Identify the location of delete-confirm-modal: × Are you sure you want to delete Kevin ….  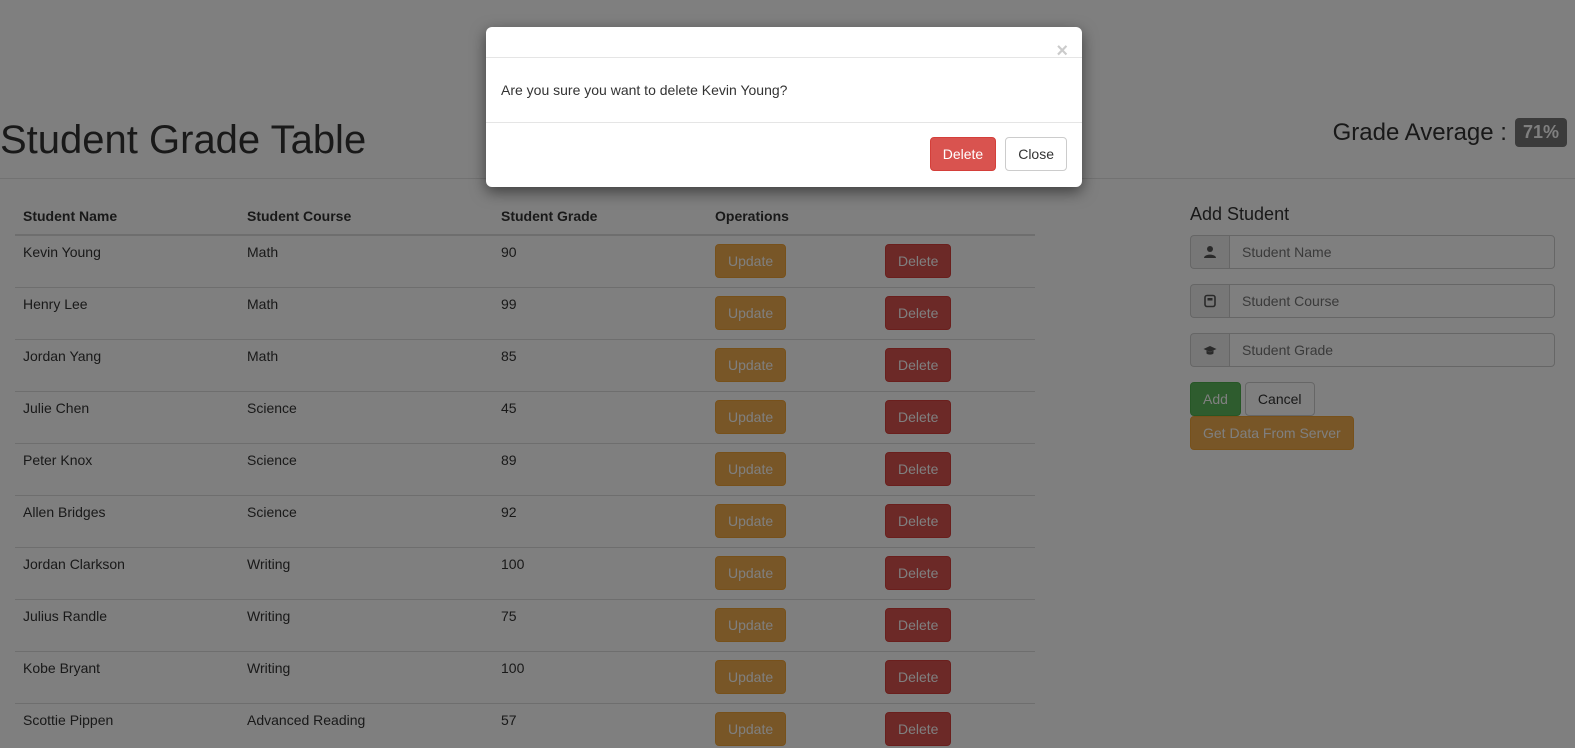
(784, 107).